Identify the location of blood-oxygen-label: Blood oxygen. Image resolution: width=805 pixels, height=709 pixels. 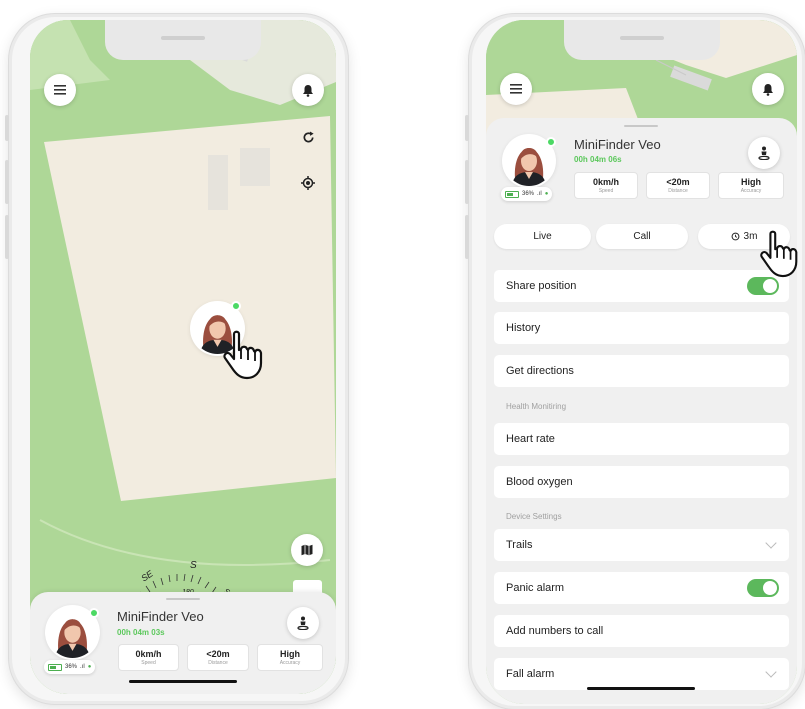
(539, 482).